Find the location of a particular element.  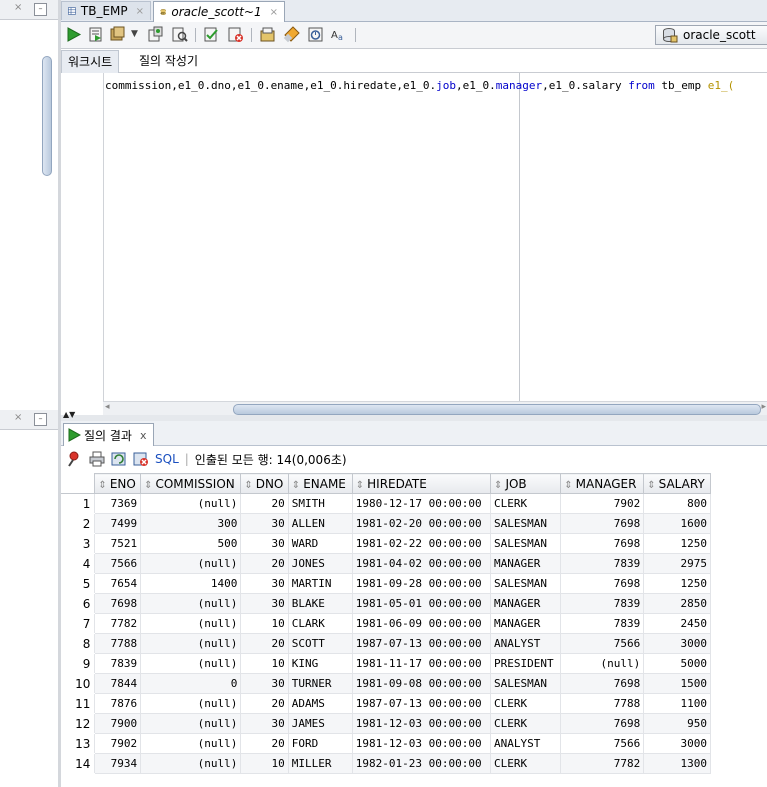

cell-manager: 7566 is located at coordinates (602, 643).